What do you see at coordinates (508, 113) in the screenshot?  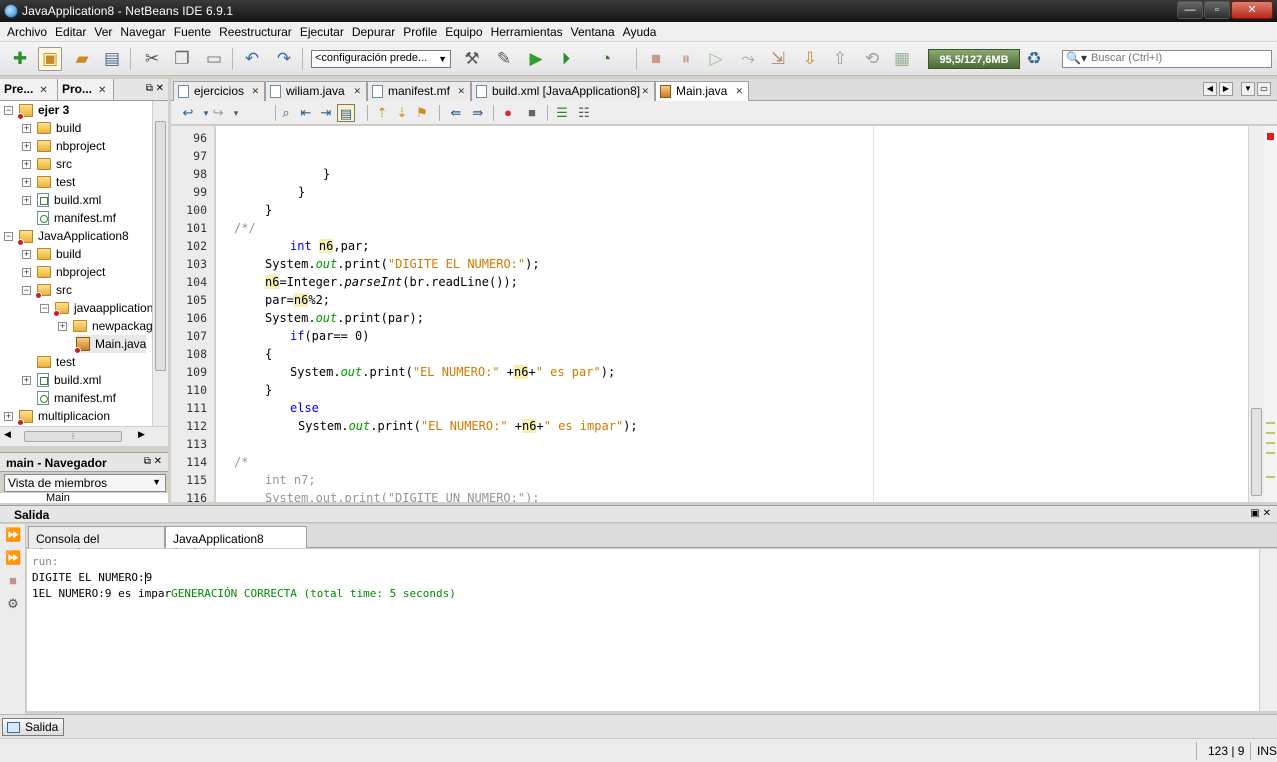 I see `start-macro-icon: ●` at bounding box center [508, 113].